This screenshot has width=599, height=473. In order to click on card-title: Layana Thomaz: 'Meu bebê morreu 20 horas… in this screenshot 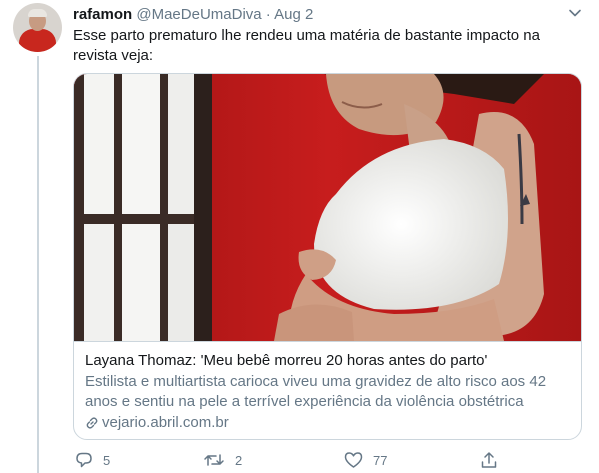, I will do `click(328, 361)`.